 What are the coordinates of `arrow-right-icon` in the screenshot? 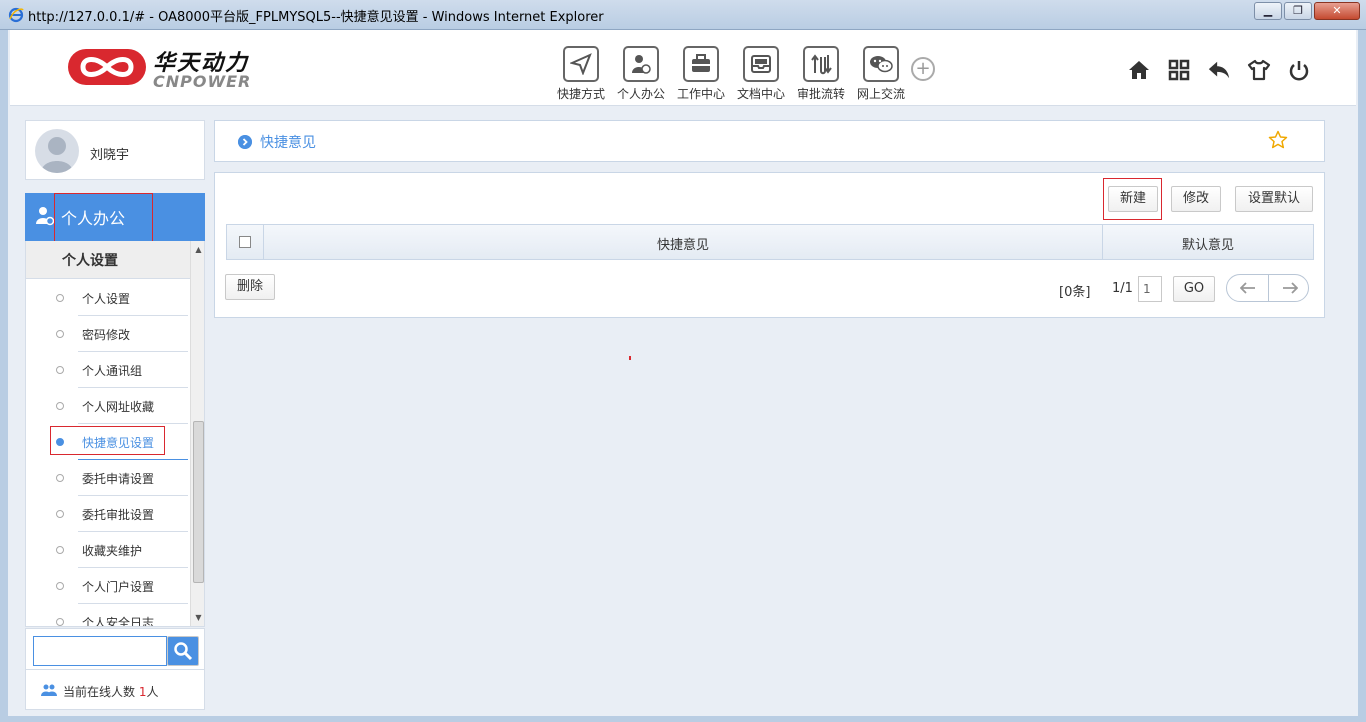 It's located at (1290, 288).